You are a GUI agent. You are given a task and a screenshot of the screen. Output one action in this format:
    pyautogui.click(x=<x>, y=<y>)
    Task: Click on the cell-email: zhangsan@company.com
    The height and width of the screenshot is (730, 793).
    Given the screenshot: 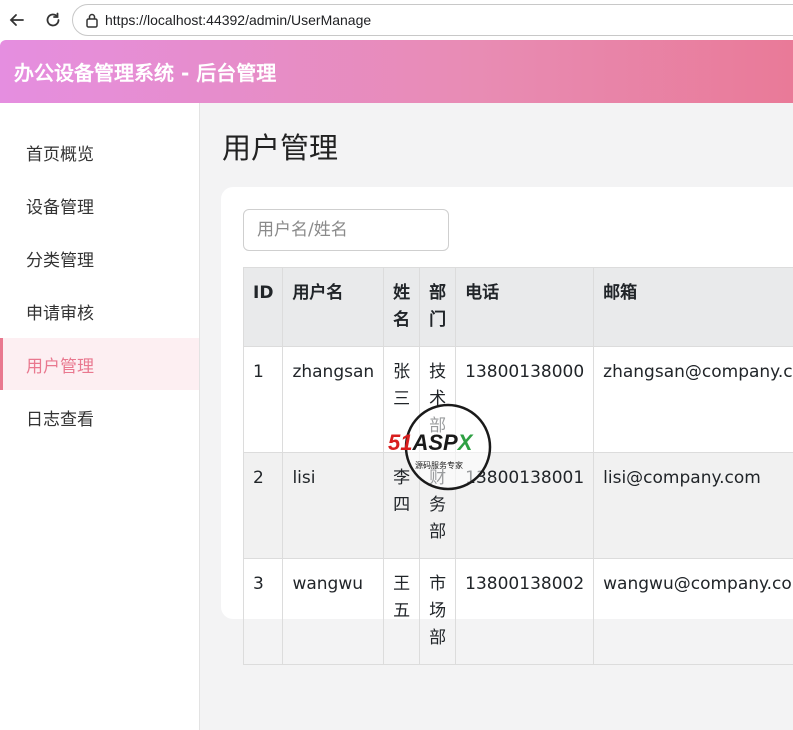 What is the action you would take?
    pyautogui.click(x=693, y=399)
    